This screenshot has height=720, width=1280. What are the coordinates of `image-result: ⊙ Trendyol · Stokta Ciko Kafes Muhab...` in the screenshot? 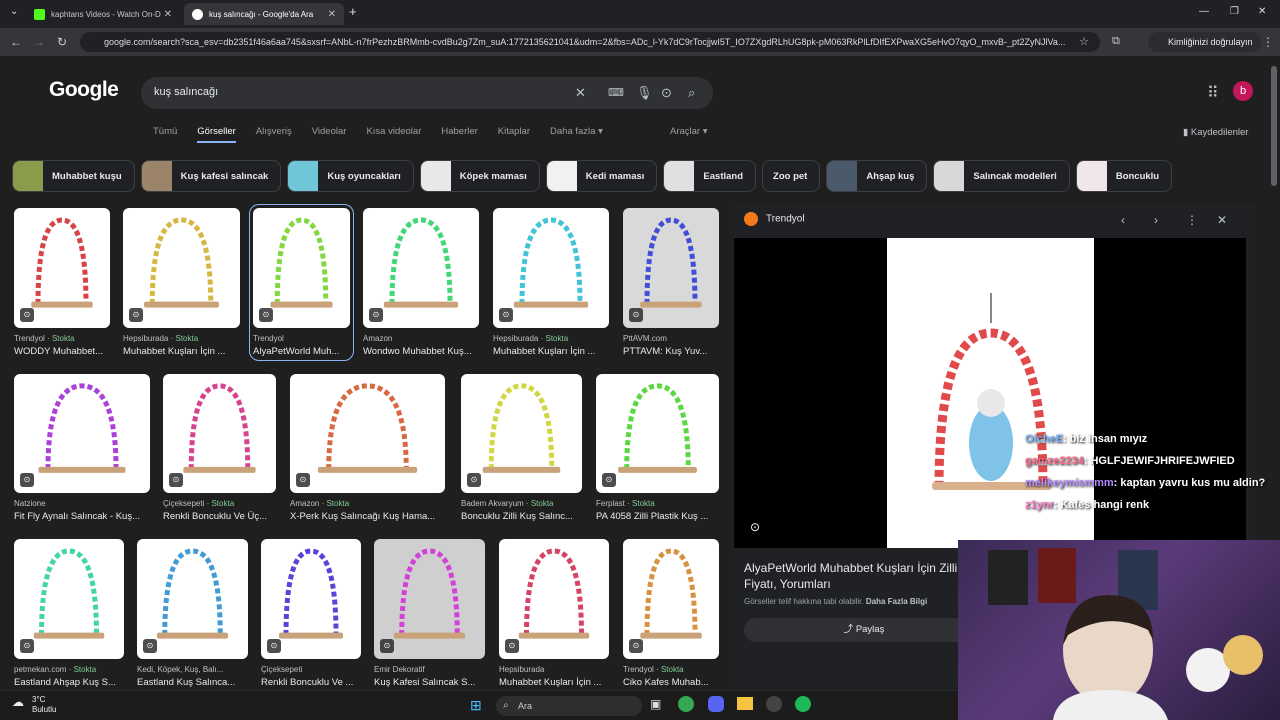 It's located at (671, 613).